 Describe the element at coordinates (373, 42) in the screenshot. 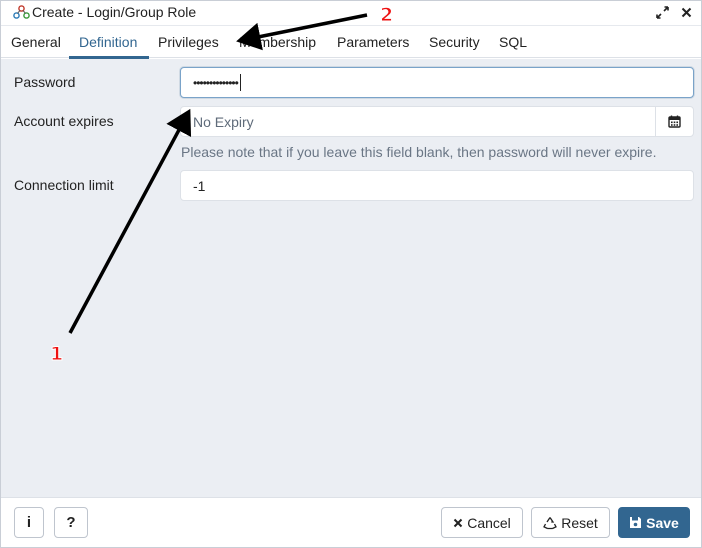

I see `tab-parameters: Parameters` at that location.